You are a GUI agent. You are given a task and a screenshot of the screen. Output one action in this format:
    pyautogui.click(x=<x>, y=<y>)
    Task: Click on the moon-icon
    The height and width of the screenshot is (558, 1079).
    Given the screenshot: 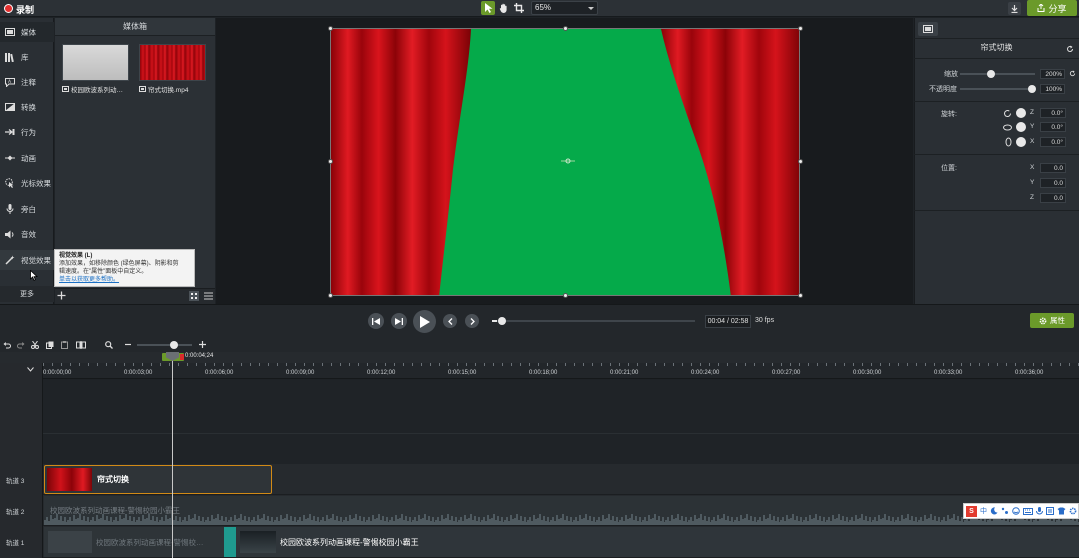 What is the action you would take?
    pyautogui.click(x=994, y=511)
    